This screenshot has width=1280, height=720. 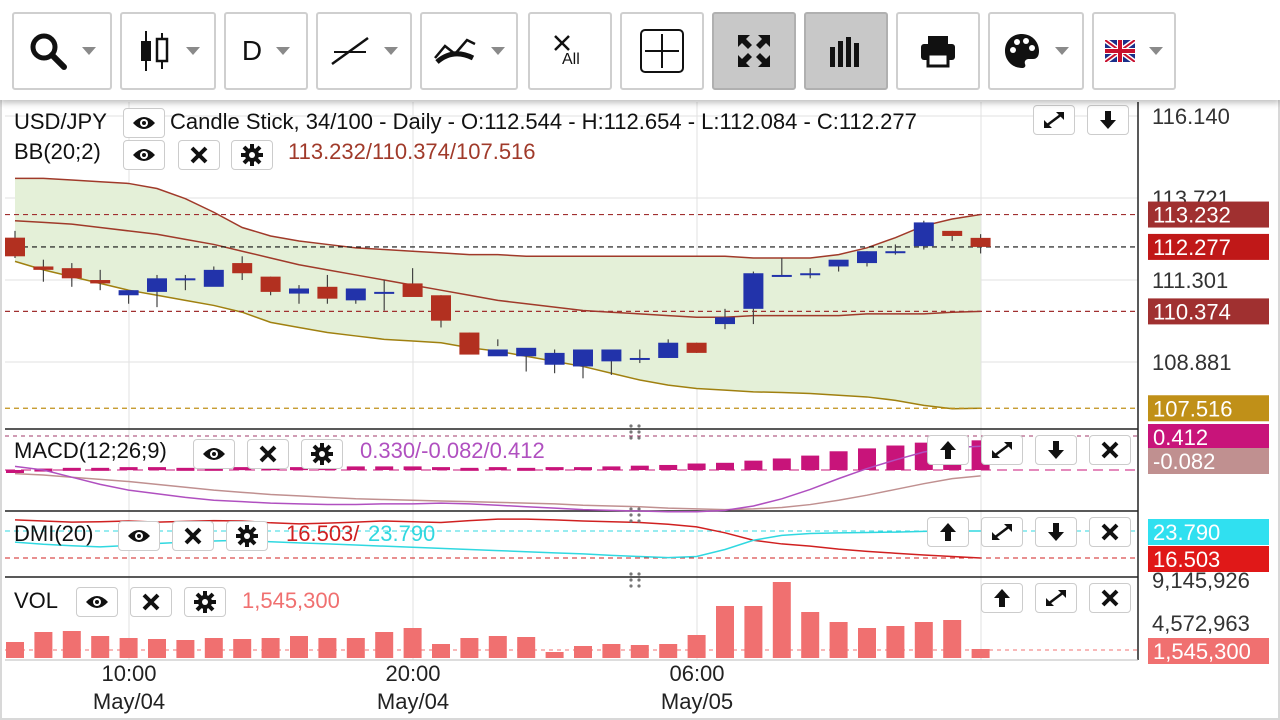 What do you see at coordinates (948, 532) in the screenshot?
I see `dmi-move-up-button` at bounding box center [948, 532].